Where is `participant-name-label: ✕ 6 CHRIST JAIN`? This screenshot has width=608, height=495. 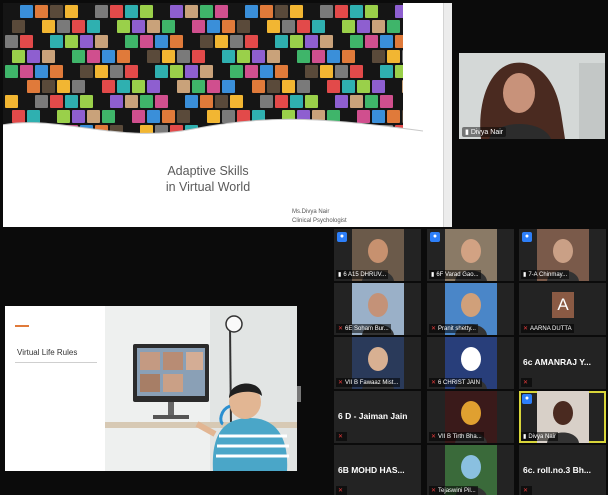
participant-name-label: ✕ 6 CHRIST JAIN is located at coordinates (455, 382).